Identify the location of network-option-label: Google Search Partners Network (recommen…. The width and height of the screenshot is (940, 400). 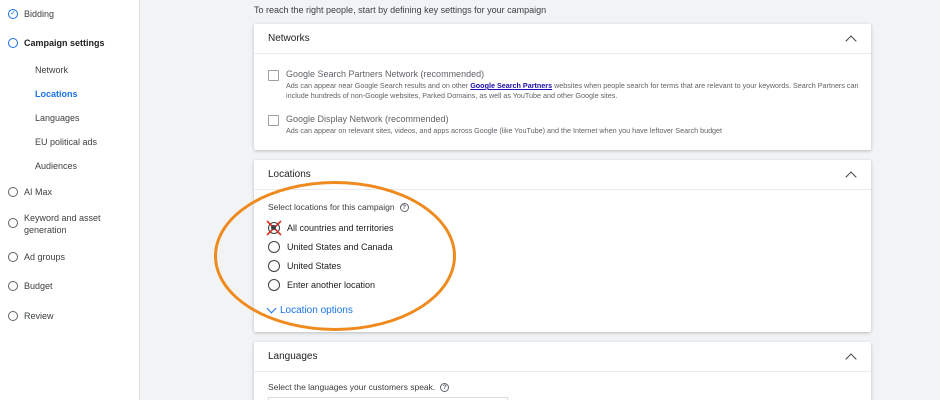
(385, 74).